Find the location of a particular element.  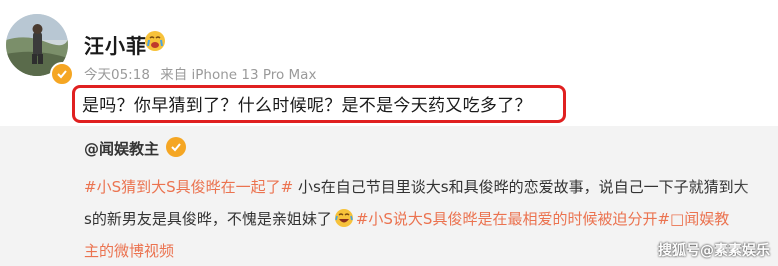

post-meta: 今天05:18 来自 iPhone 13 Pro Max is located at coordinates (203, 73).